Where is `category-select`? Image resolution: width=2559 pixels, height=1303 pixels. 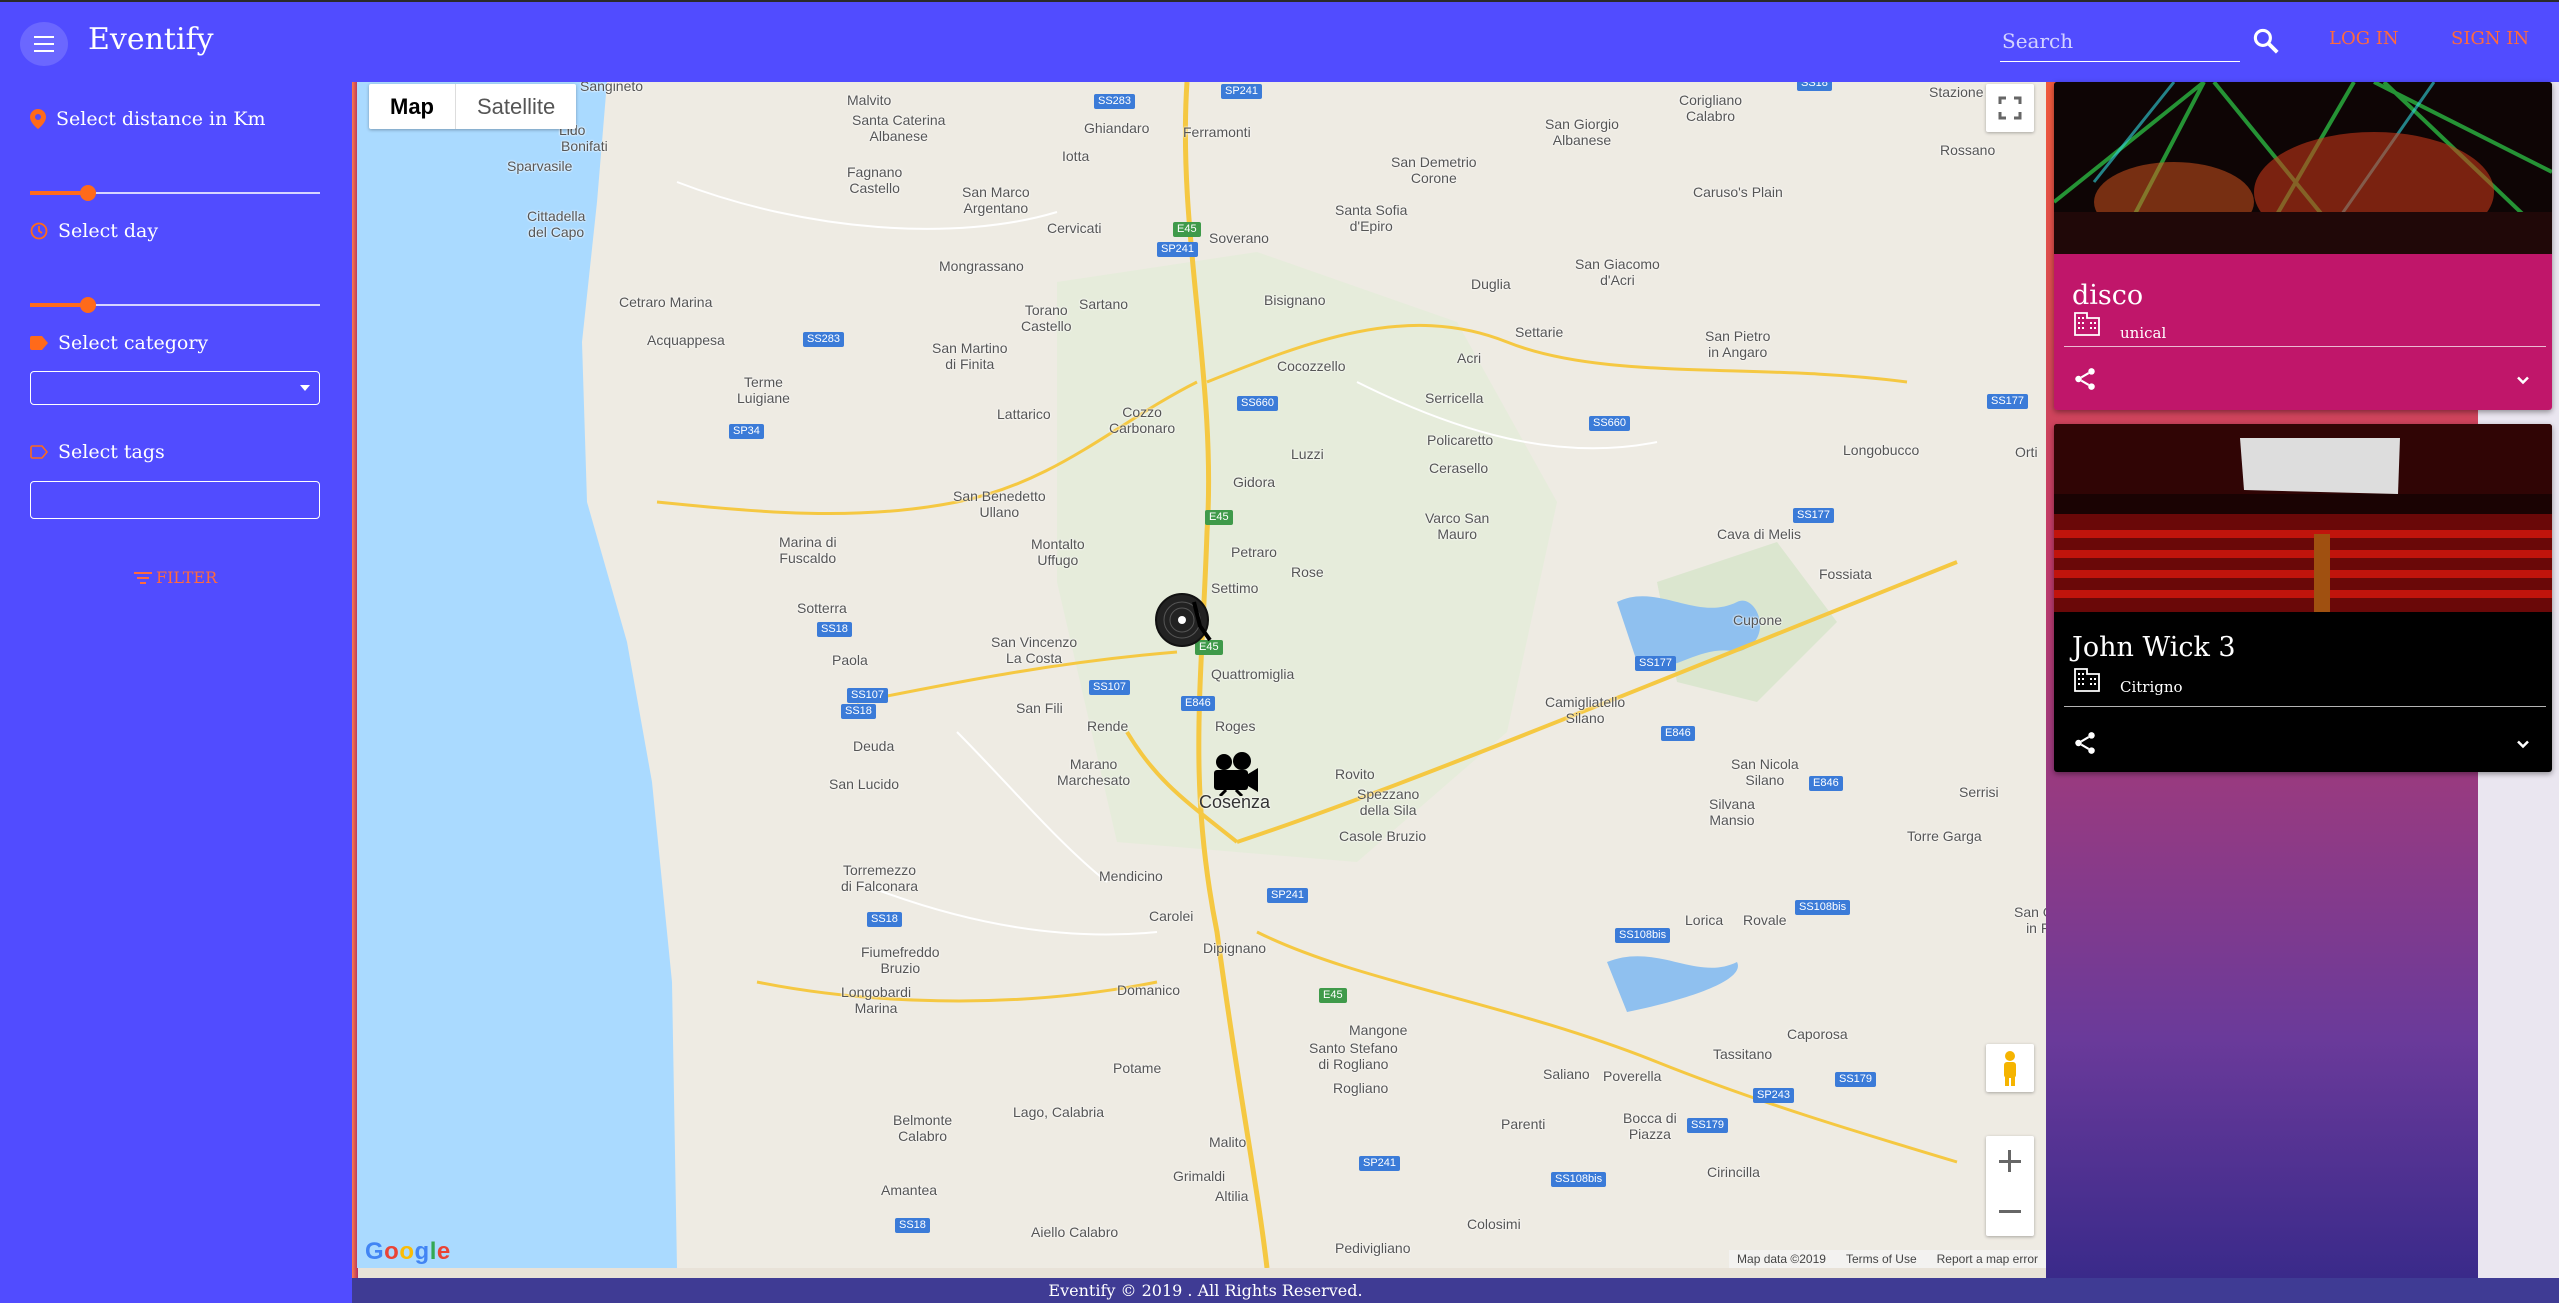 category-select is located at coordinates (175, 388).